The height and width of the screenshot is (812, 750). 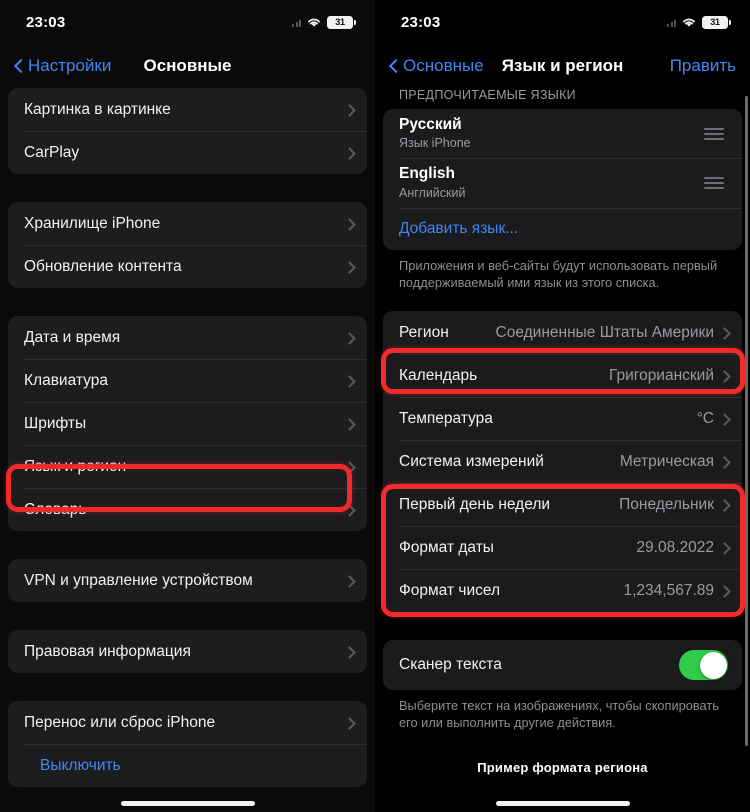 I want to click on row-number-format: Формат чисел 1,234,567.89, so click(x=562, y=590).